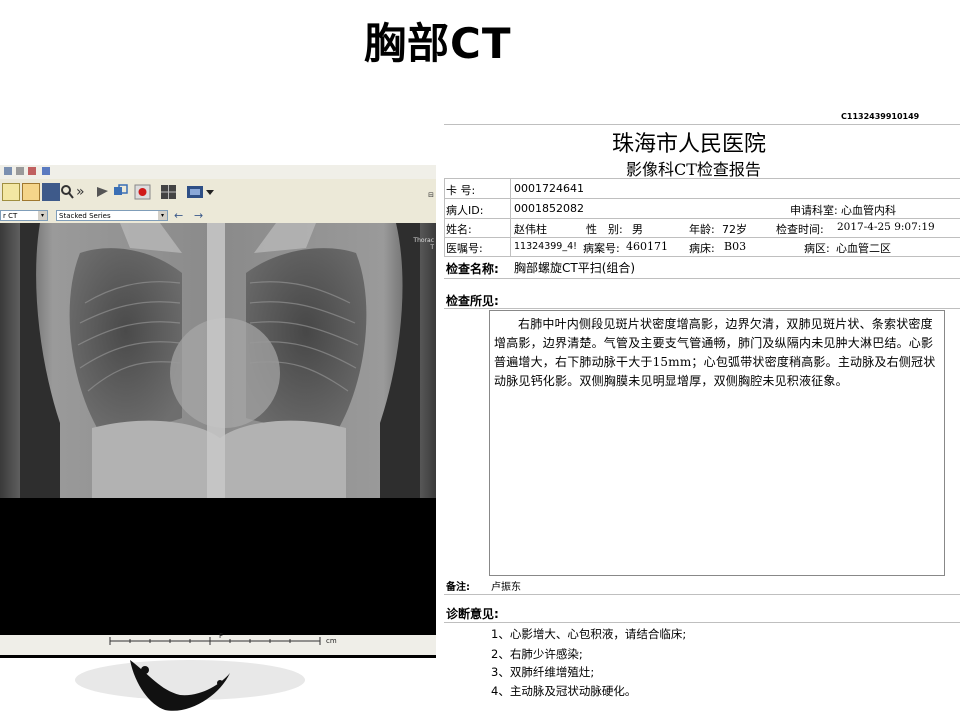 The image size is (960, 720). Describe the element at coordinates (218, 216) in the screenshot. I see `viewer-fieldbar: r CT ▾ Stacked Series ▾ ← →` at that location.